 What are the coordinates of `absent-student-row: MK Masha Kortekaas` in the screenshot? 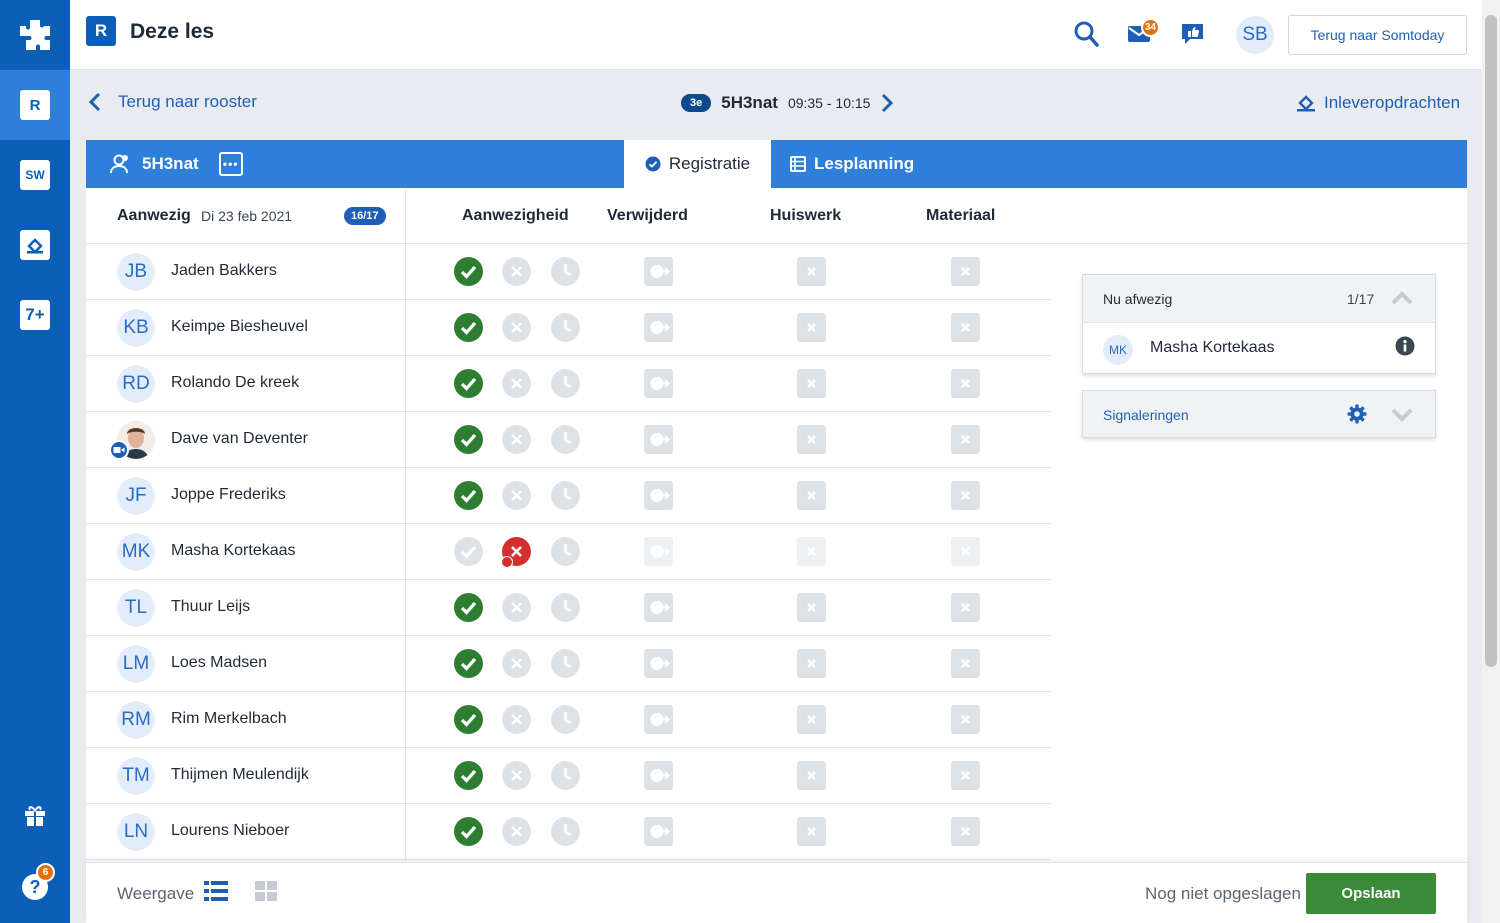 It's located at (1259, 348).